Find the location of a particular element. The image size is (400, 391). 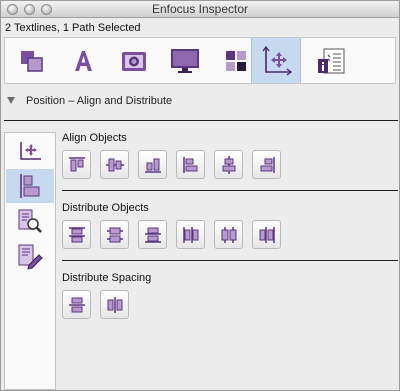

distribute-right-icon is located at coordinates (267, 234).